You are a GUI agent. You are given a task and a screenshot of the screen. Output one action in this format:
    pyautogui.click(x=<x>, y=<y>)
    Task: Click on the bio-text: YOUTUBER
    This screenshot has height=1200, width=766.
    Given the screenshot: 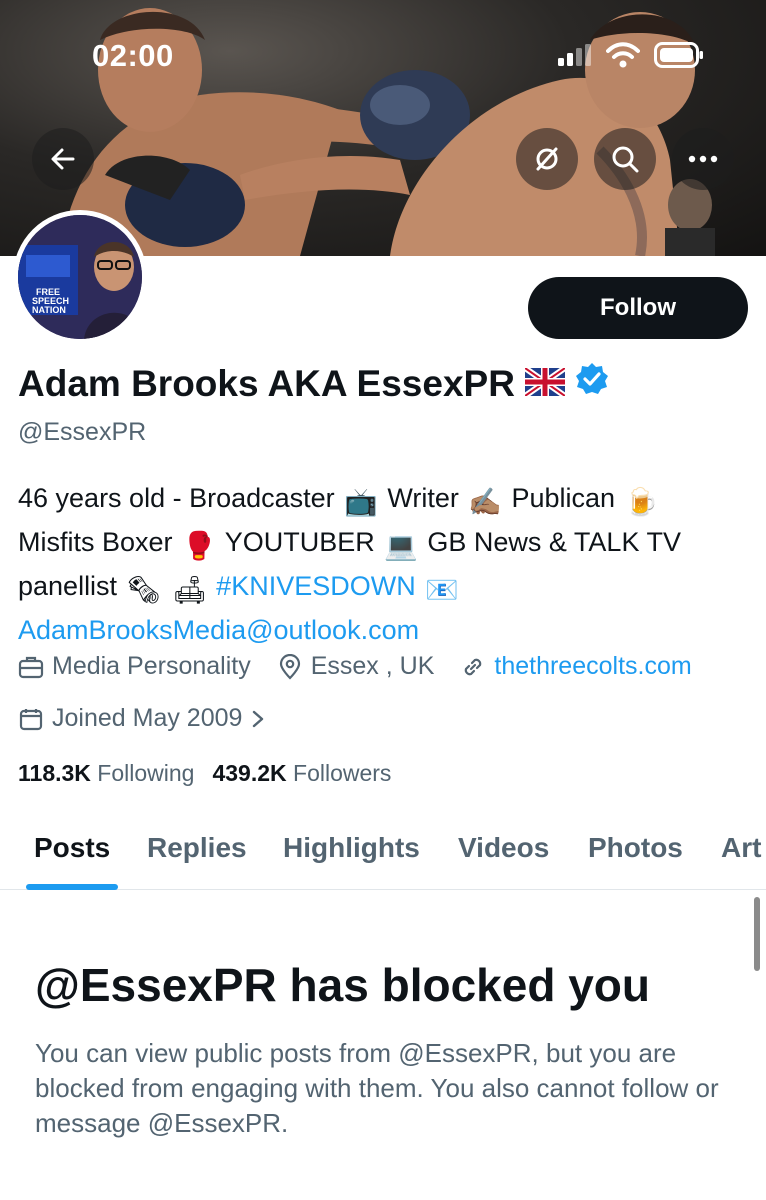 What is the action you would take?
    pyautogui.click(x=299, y=542)
    